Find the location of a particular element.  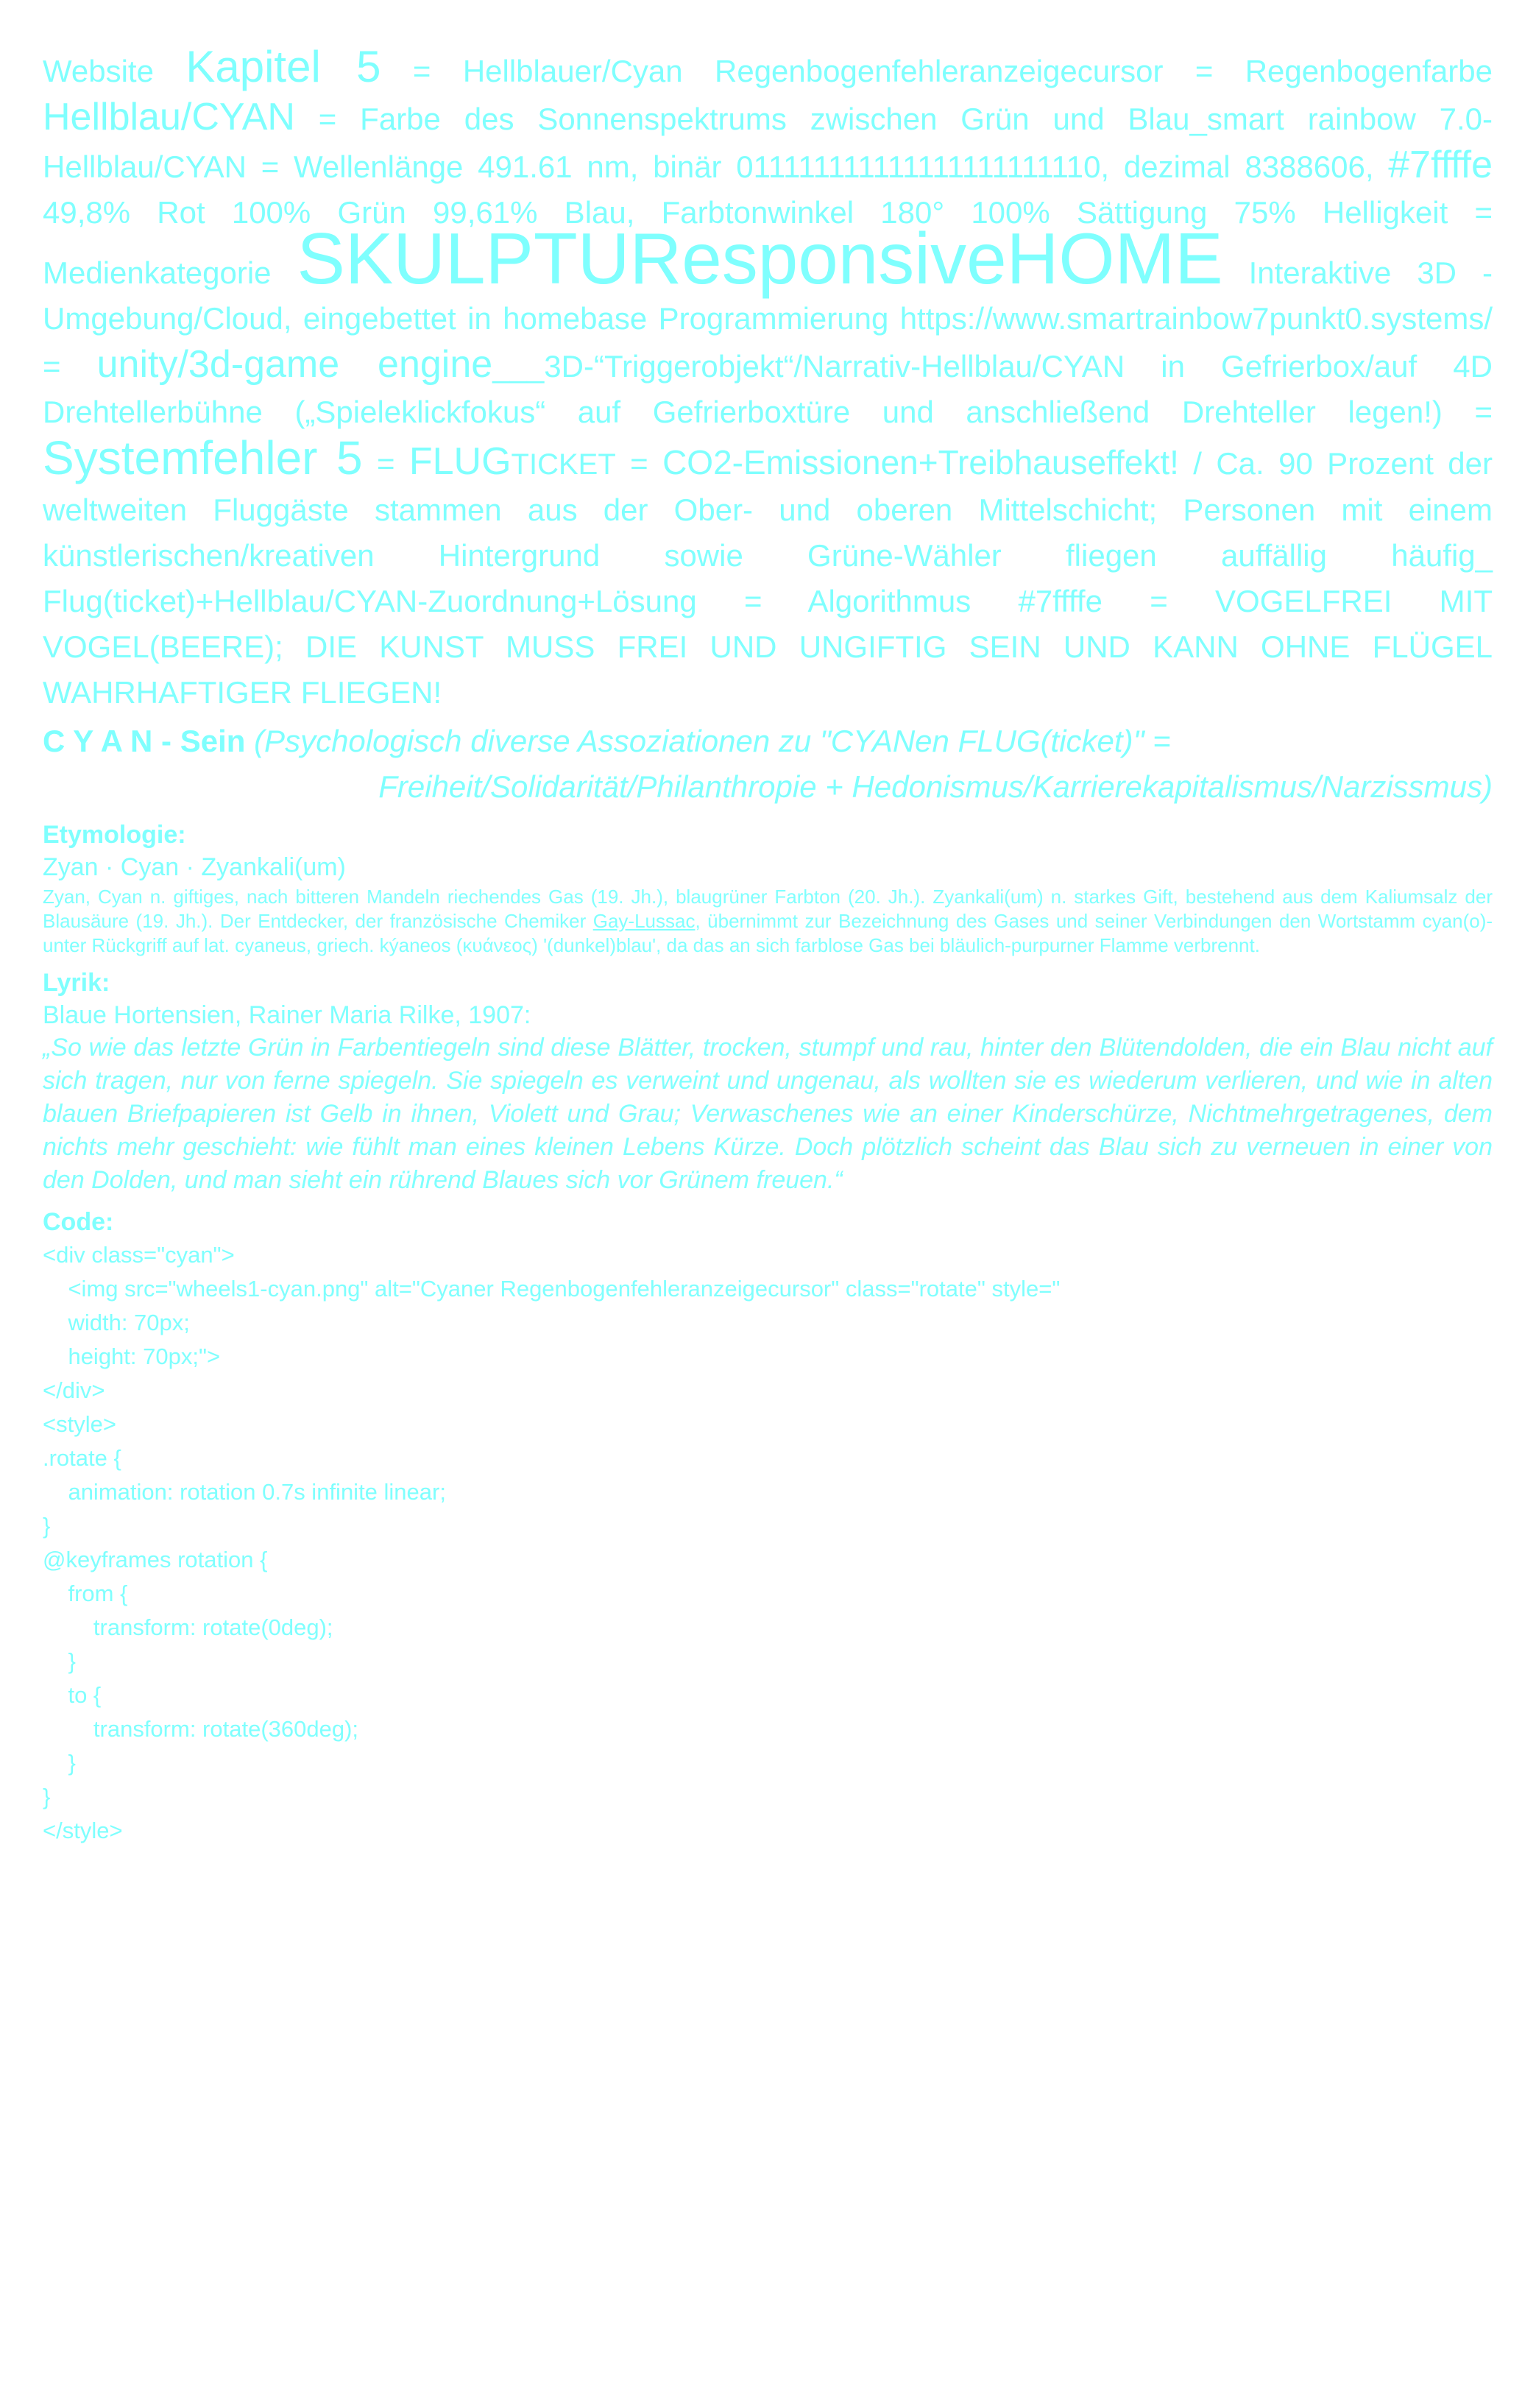

media-category-title: SKULPTUResponsiveHOME is located at coordinates (760, 258).